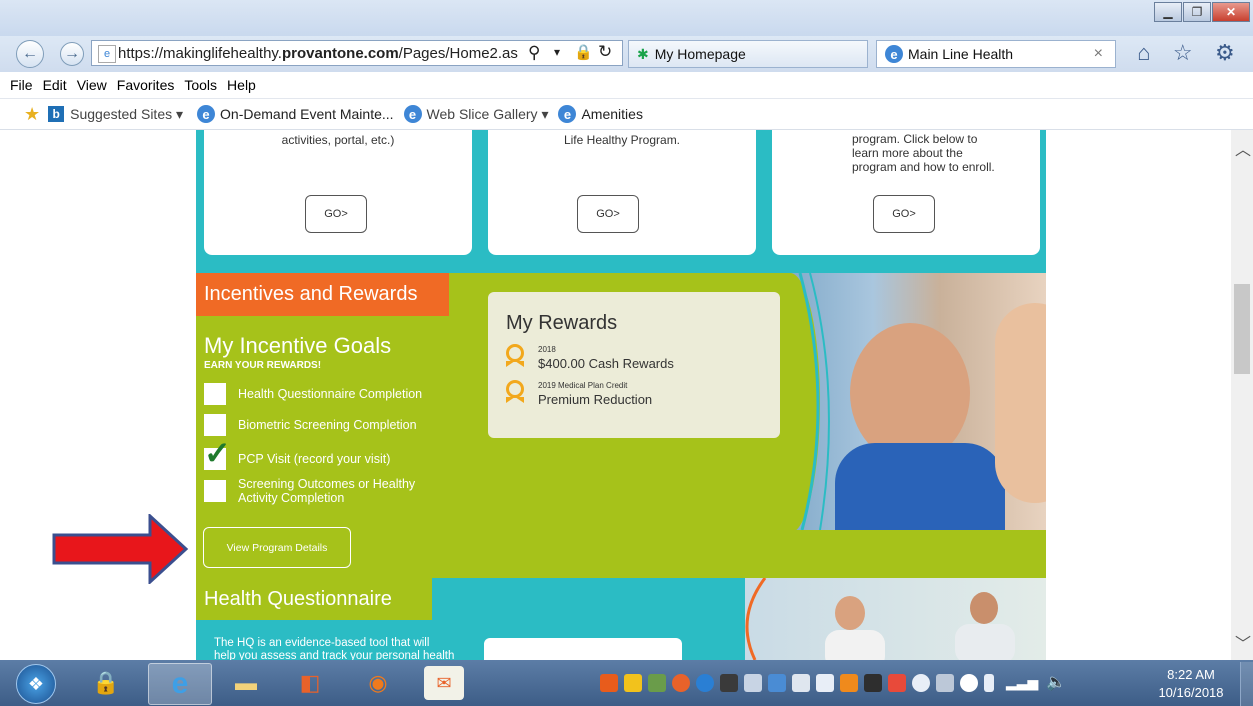 Image resolution: width=1253 pixels, height=706 pixels. What do you see at coordinates (1225, 53) in the screenshot?
I see `gear-icon: ⚙` at bounding box center [1225, 53].